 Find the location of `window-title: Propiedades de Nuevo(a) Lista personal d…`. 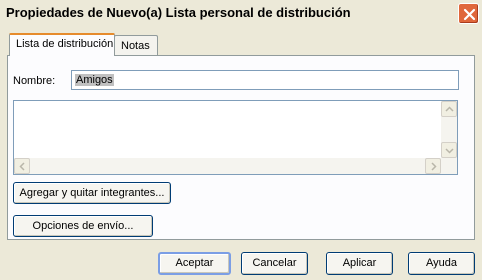

window-title: Propiedades de Nuevo(a) Lista personal d… is located at coordinates (178, 12).